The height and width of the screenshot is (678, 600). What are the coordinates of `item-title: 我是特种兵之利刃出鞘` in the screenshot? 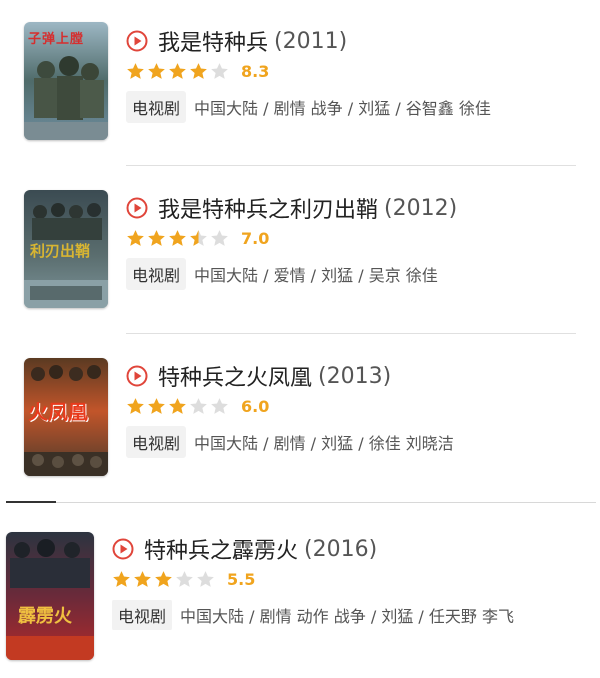 It's located at (268, 208).